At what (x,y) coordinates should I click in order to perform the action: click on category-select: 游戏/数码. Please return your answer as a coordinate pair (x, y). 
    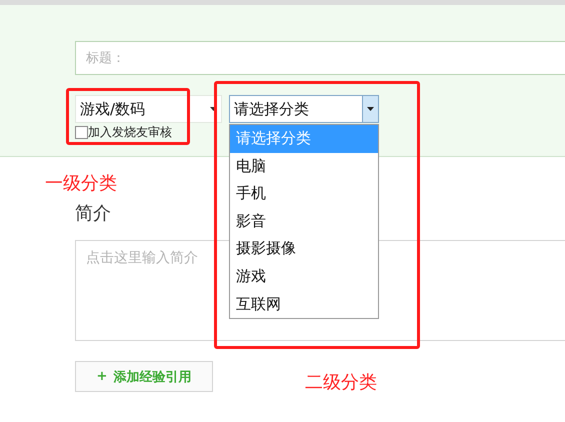
    Looking at the image, I should click on (148, 109).